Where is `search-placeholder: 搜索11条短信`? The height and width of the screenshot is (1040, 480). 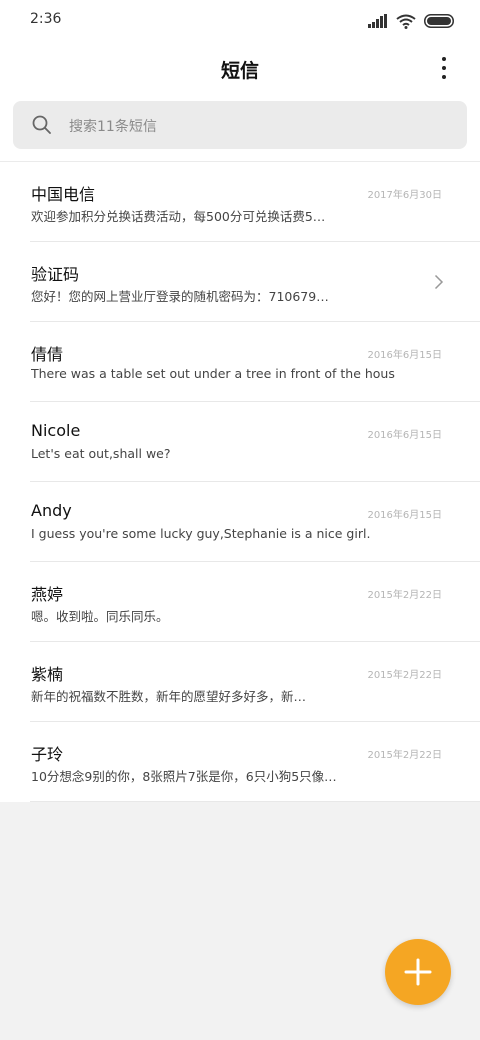 search-placeholder: 搜索11条短信 is located at coordinates (113, 127).